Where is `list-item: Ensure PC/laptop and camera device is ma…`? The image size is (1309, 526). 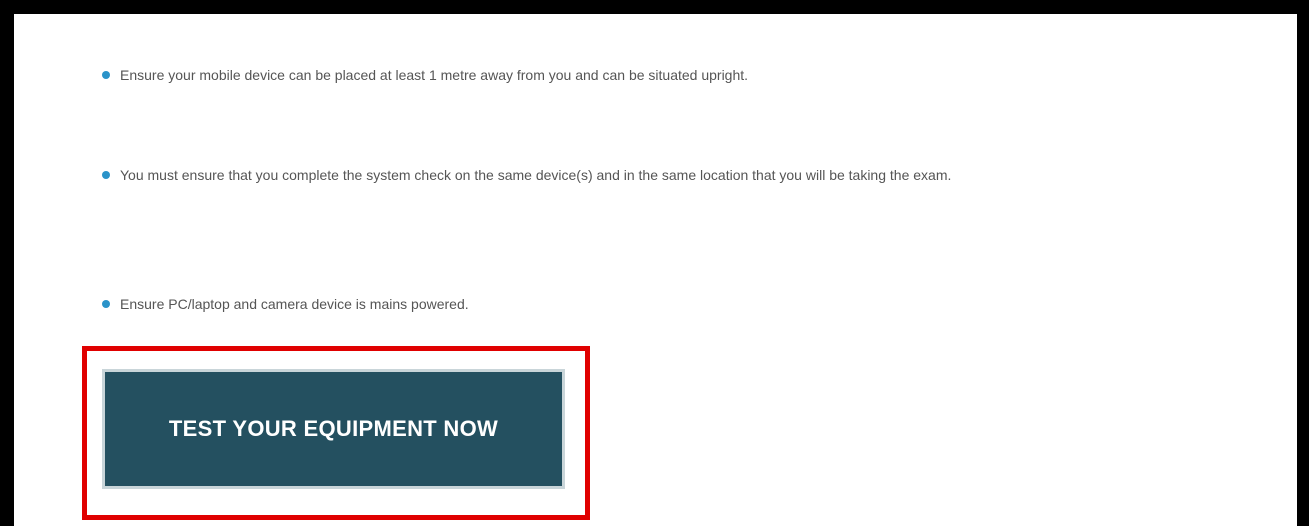 list-item: Ensure PC/laptop and camera device is ma… is located at coordinates (697, 304).